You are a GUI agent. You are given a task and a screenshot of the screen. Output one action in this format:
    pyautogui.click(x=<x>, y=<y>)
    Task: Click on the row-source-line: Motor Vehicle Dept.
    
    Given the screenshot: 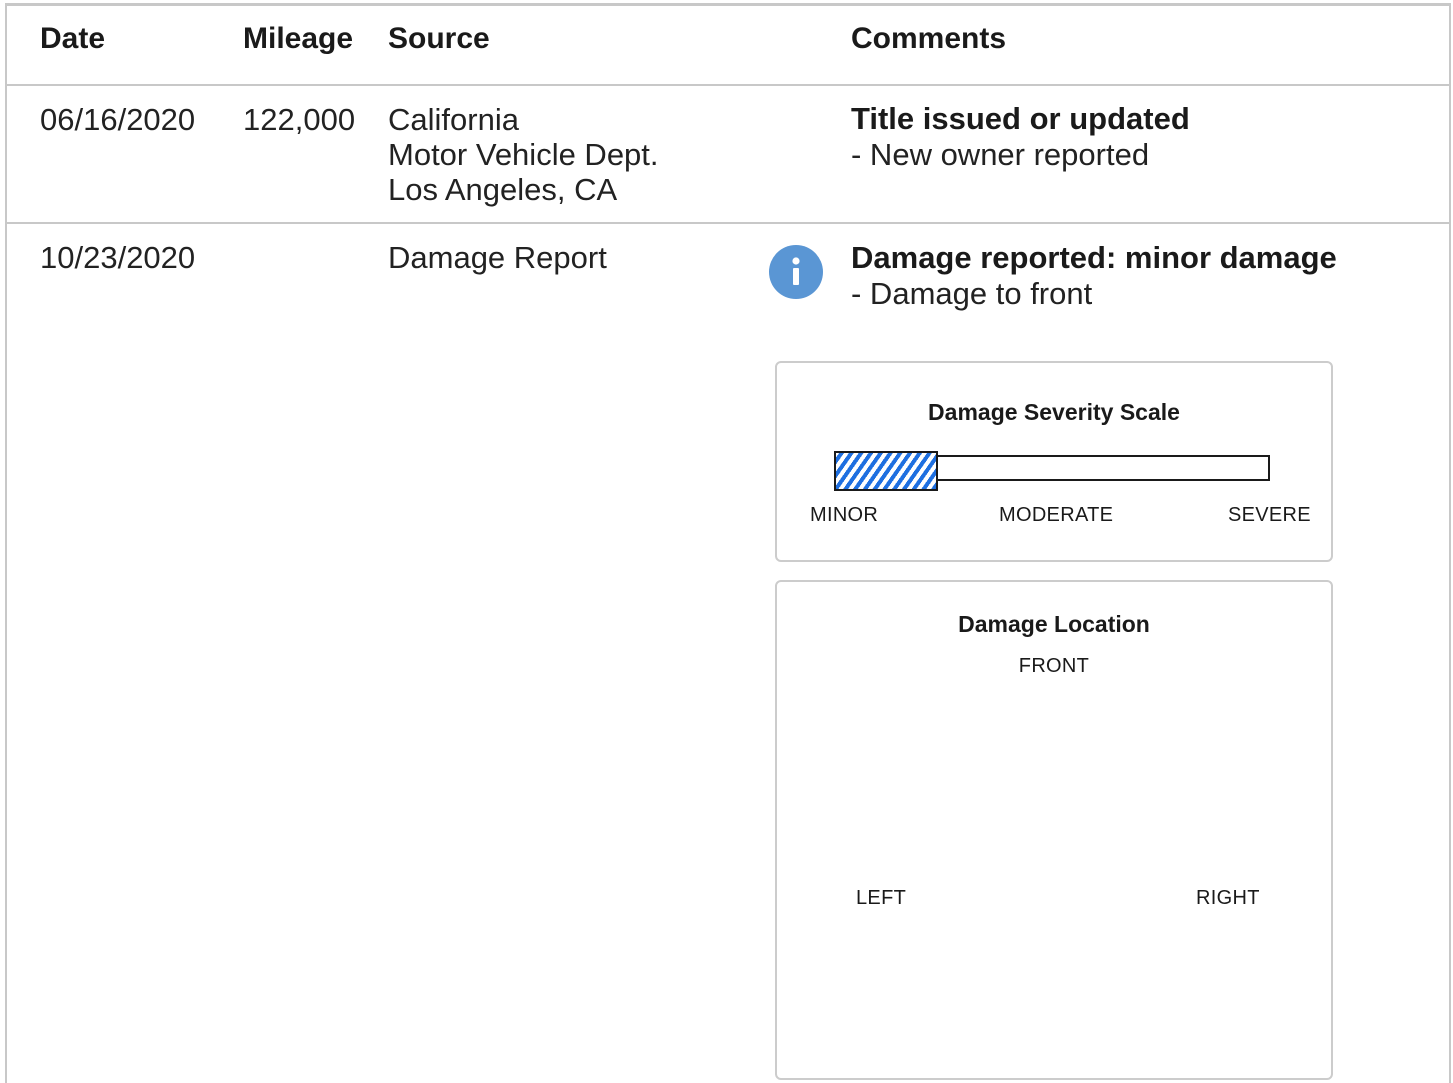 What is the action you would take?
    pyautogui.click(x=523, y=154)
    